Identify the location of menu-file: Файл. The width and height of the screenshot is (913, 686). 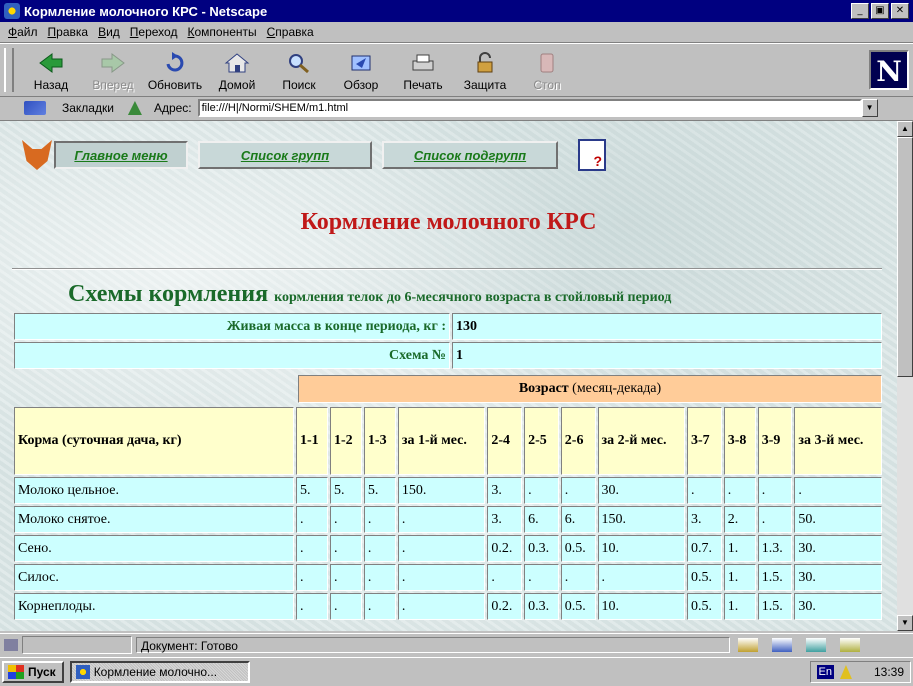
(23, 32).